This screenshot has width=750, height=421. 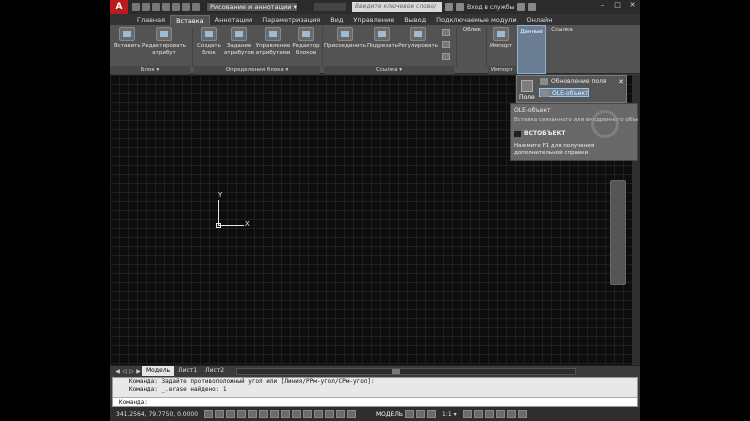 What do you see at coordinates (521, 7) in the screenshot?
I see `exchange-icon` at bounding box center [521, 7].